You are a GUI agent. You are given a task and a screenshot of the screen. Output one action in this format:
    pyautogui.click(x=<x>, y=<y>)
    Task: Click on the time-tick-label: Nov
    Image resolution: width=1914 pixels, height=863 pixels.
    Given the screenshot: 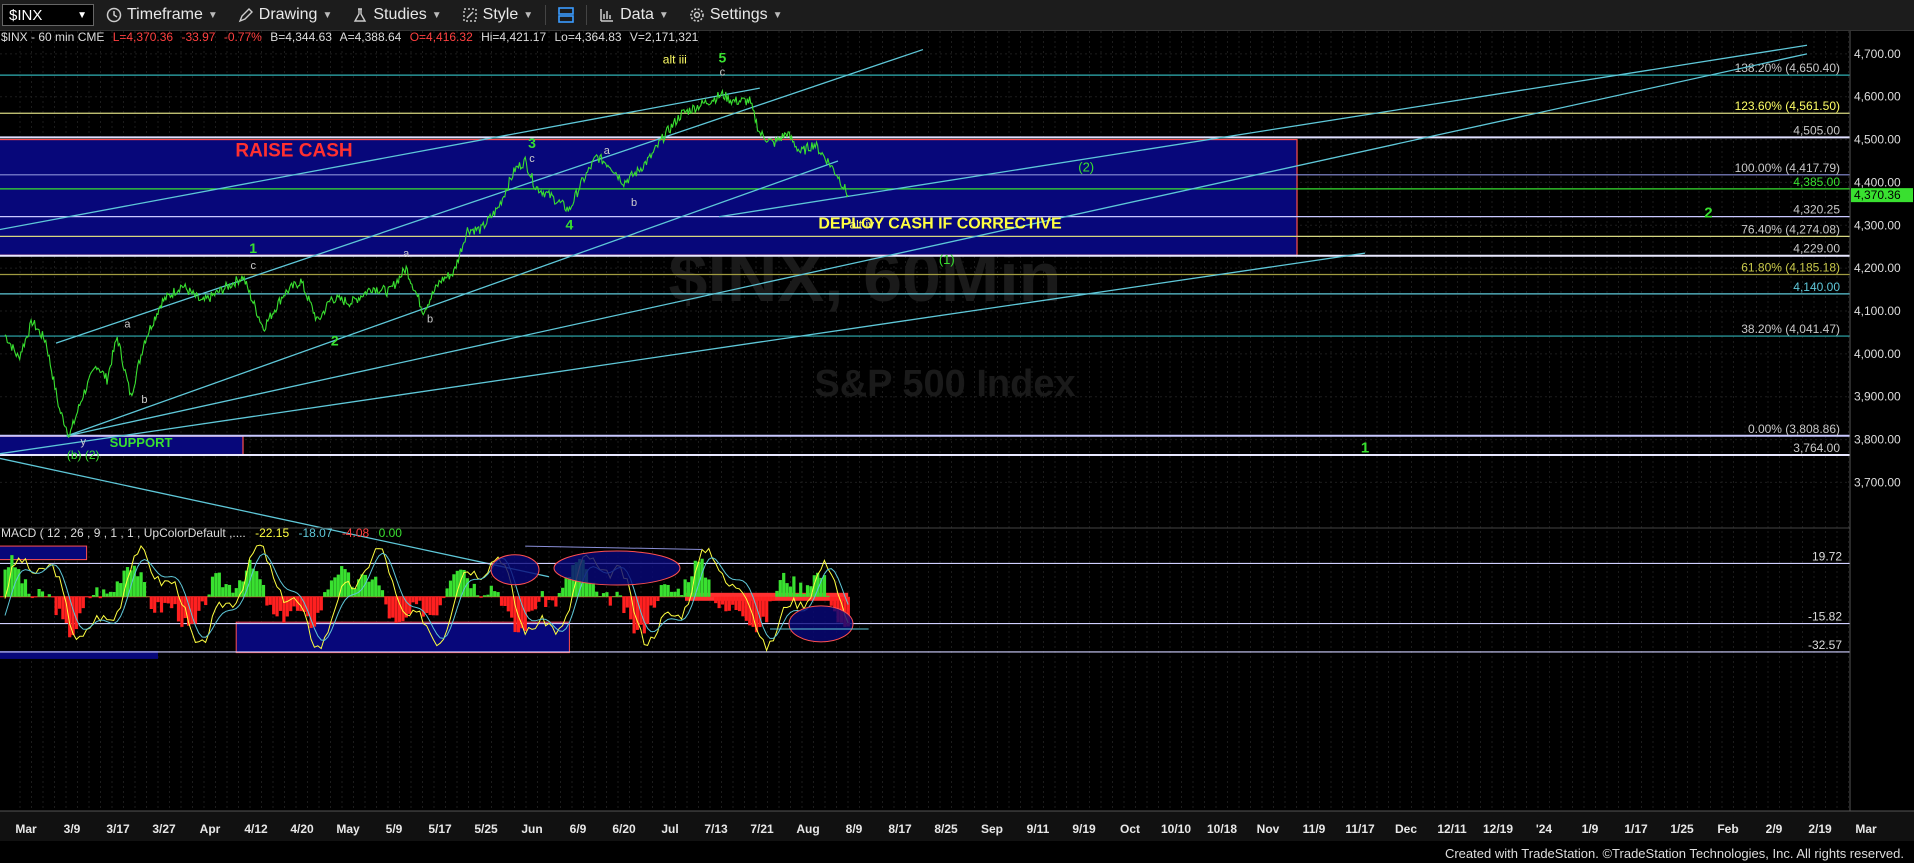 What is the action you would take?
    pyautogui.click(x=1268, y=829)
    